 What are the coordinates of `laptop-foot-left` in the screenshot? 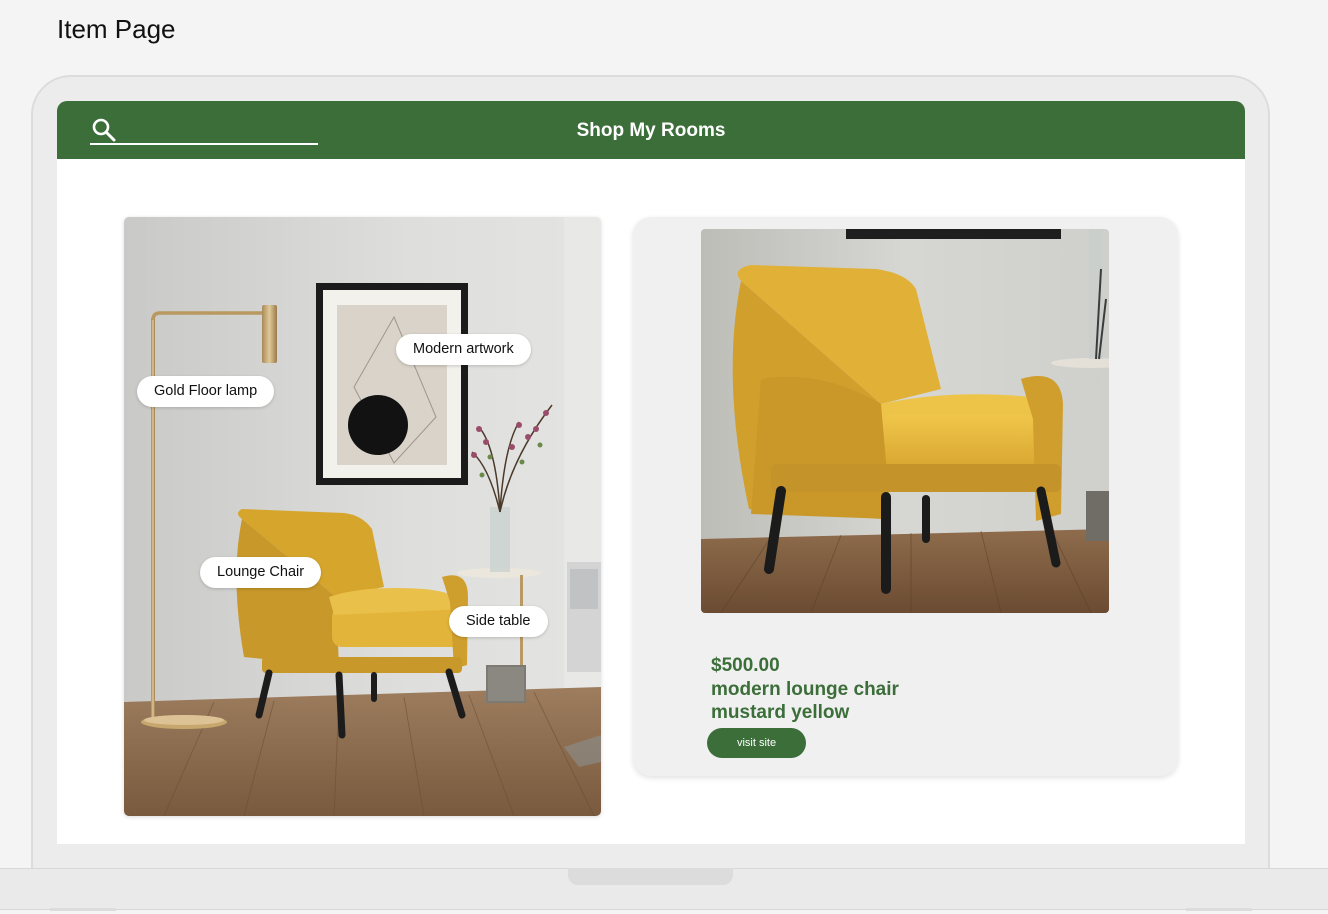 It's located at (83, 909).